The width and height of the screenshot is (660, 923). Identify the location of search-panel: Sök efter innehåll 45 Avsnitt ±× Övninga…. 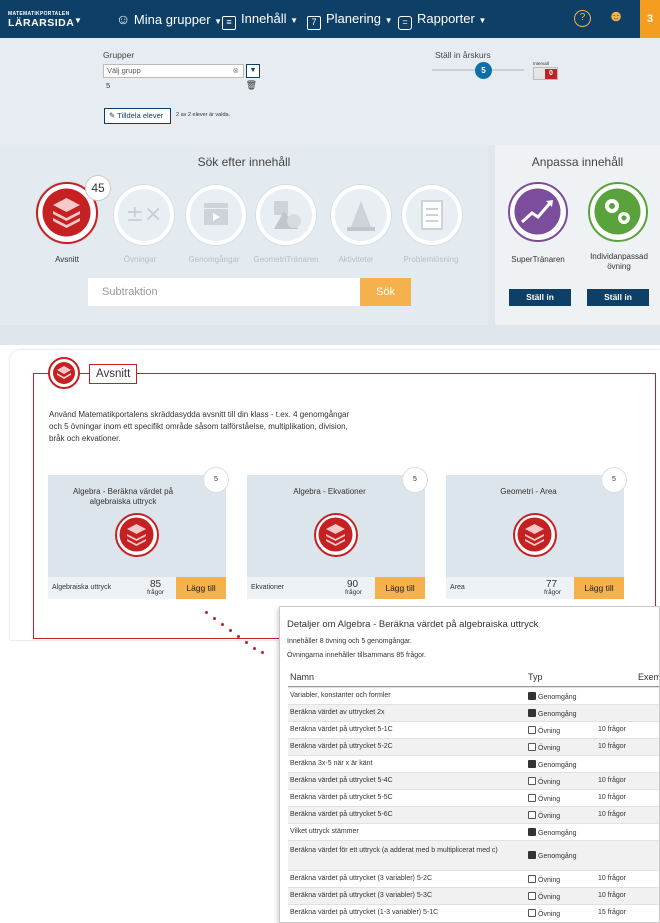
(244, 235).